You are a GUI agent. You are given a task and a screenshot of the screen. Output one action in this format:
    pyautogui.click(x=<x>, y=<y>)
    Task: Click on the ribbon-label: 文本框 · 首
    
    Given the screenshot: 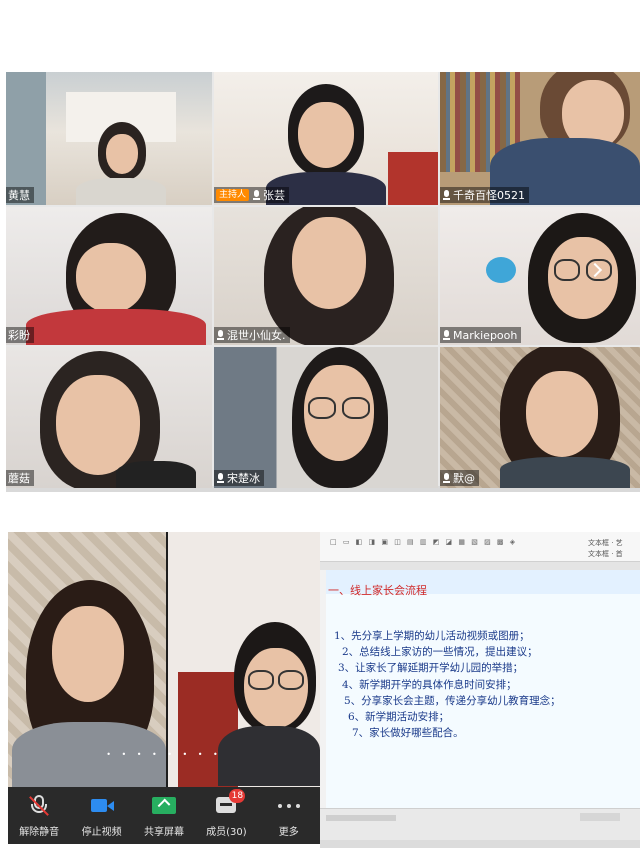 What is the action you would take?
    pyautogui.click(x=605, y=554)
    